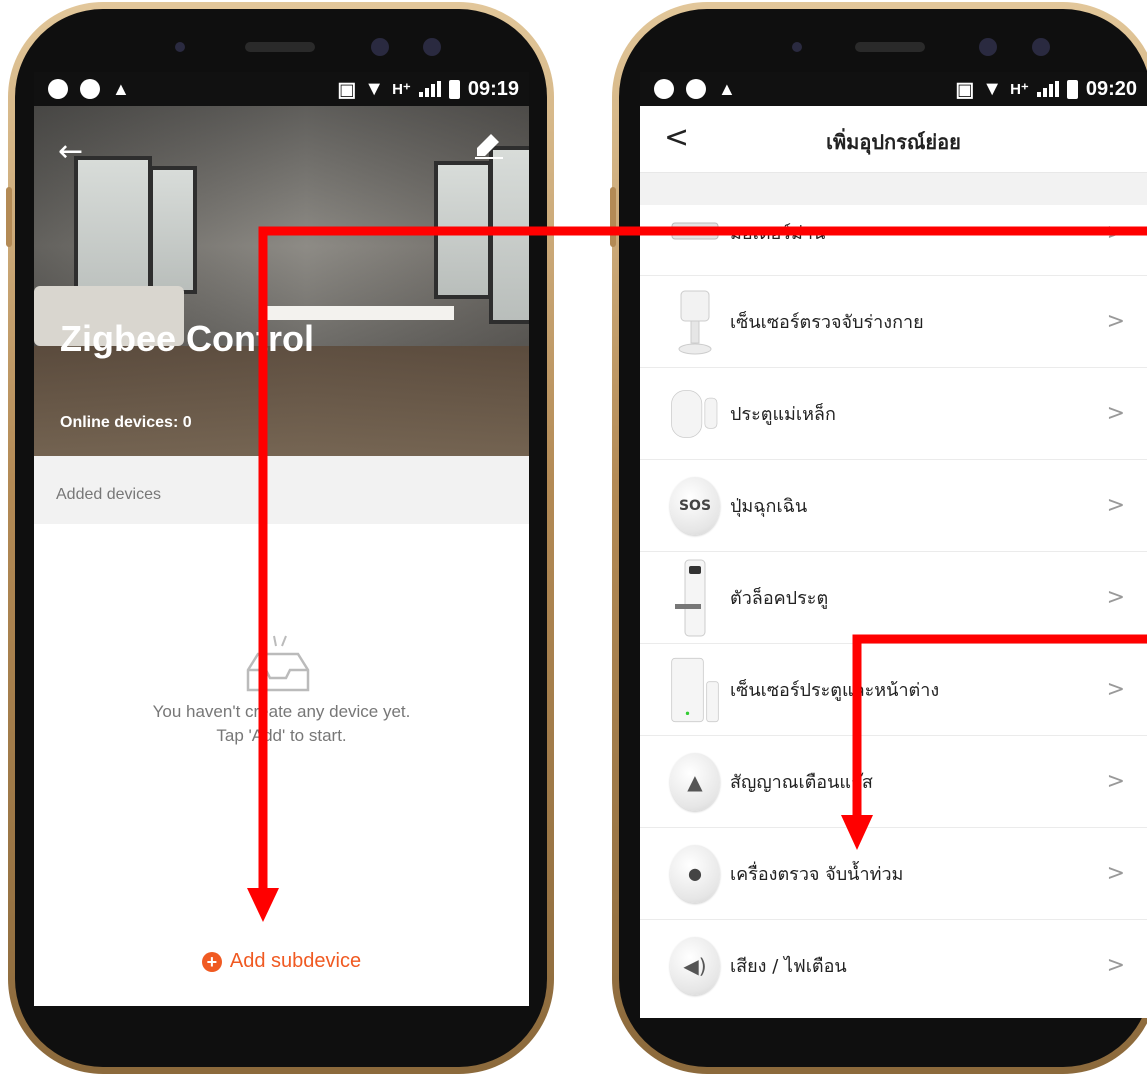 The height and width of the screenshot is (1078, 1147). I want to click on water-drop-icon: ●, so click(695, 873).